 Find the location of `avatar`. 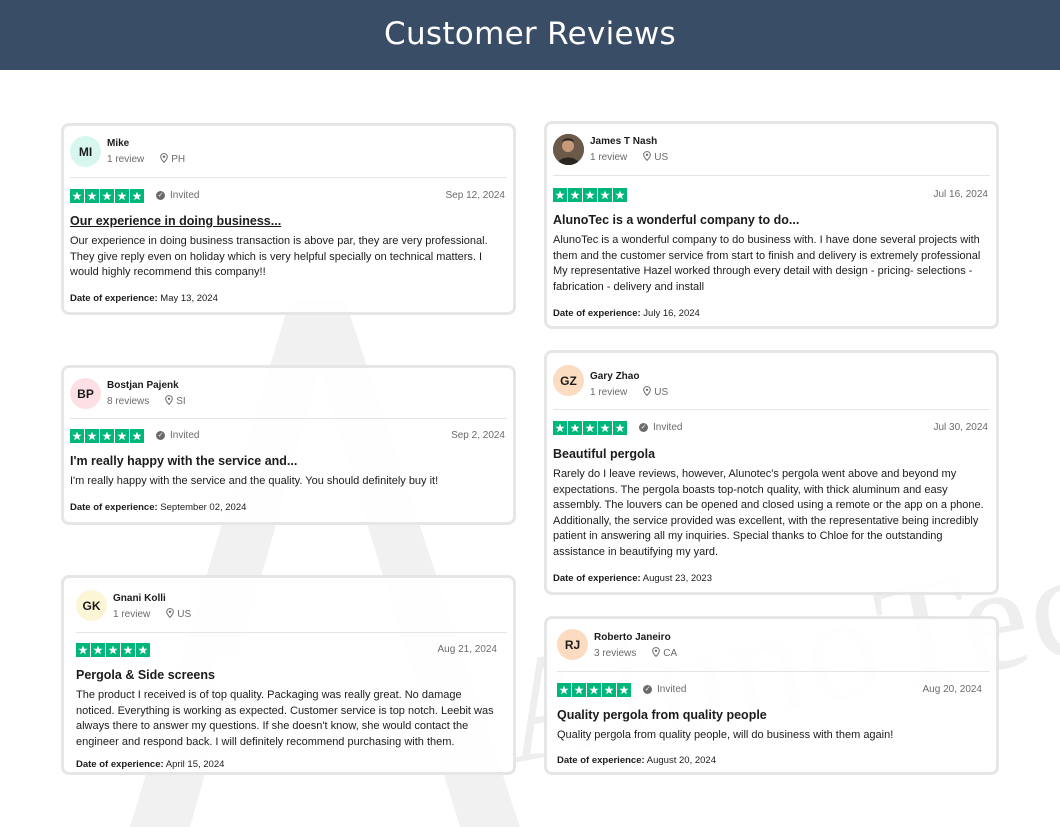

avatar is located at coordinates (568, 149).